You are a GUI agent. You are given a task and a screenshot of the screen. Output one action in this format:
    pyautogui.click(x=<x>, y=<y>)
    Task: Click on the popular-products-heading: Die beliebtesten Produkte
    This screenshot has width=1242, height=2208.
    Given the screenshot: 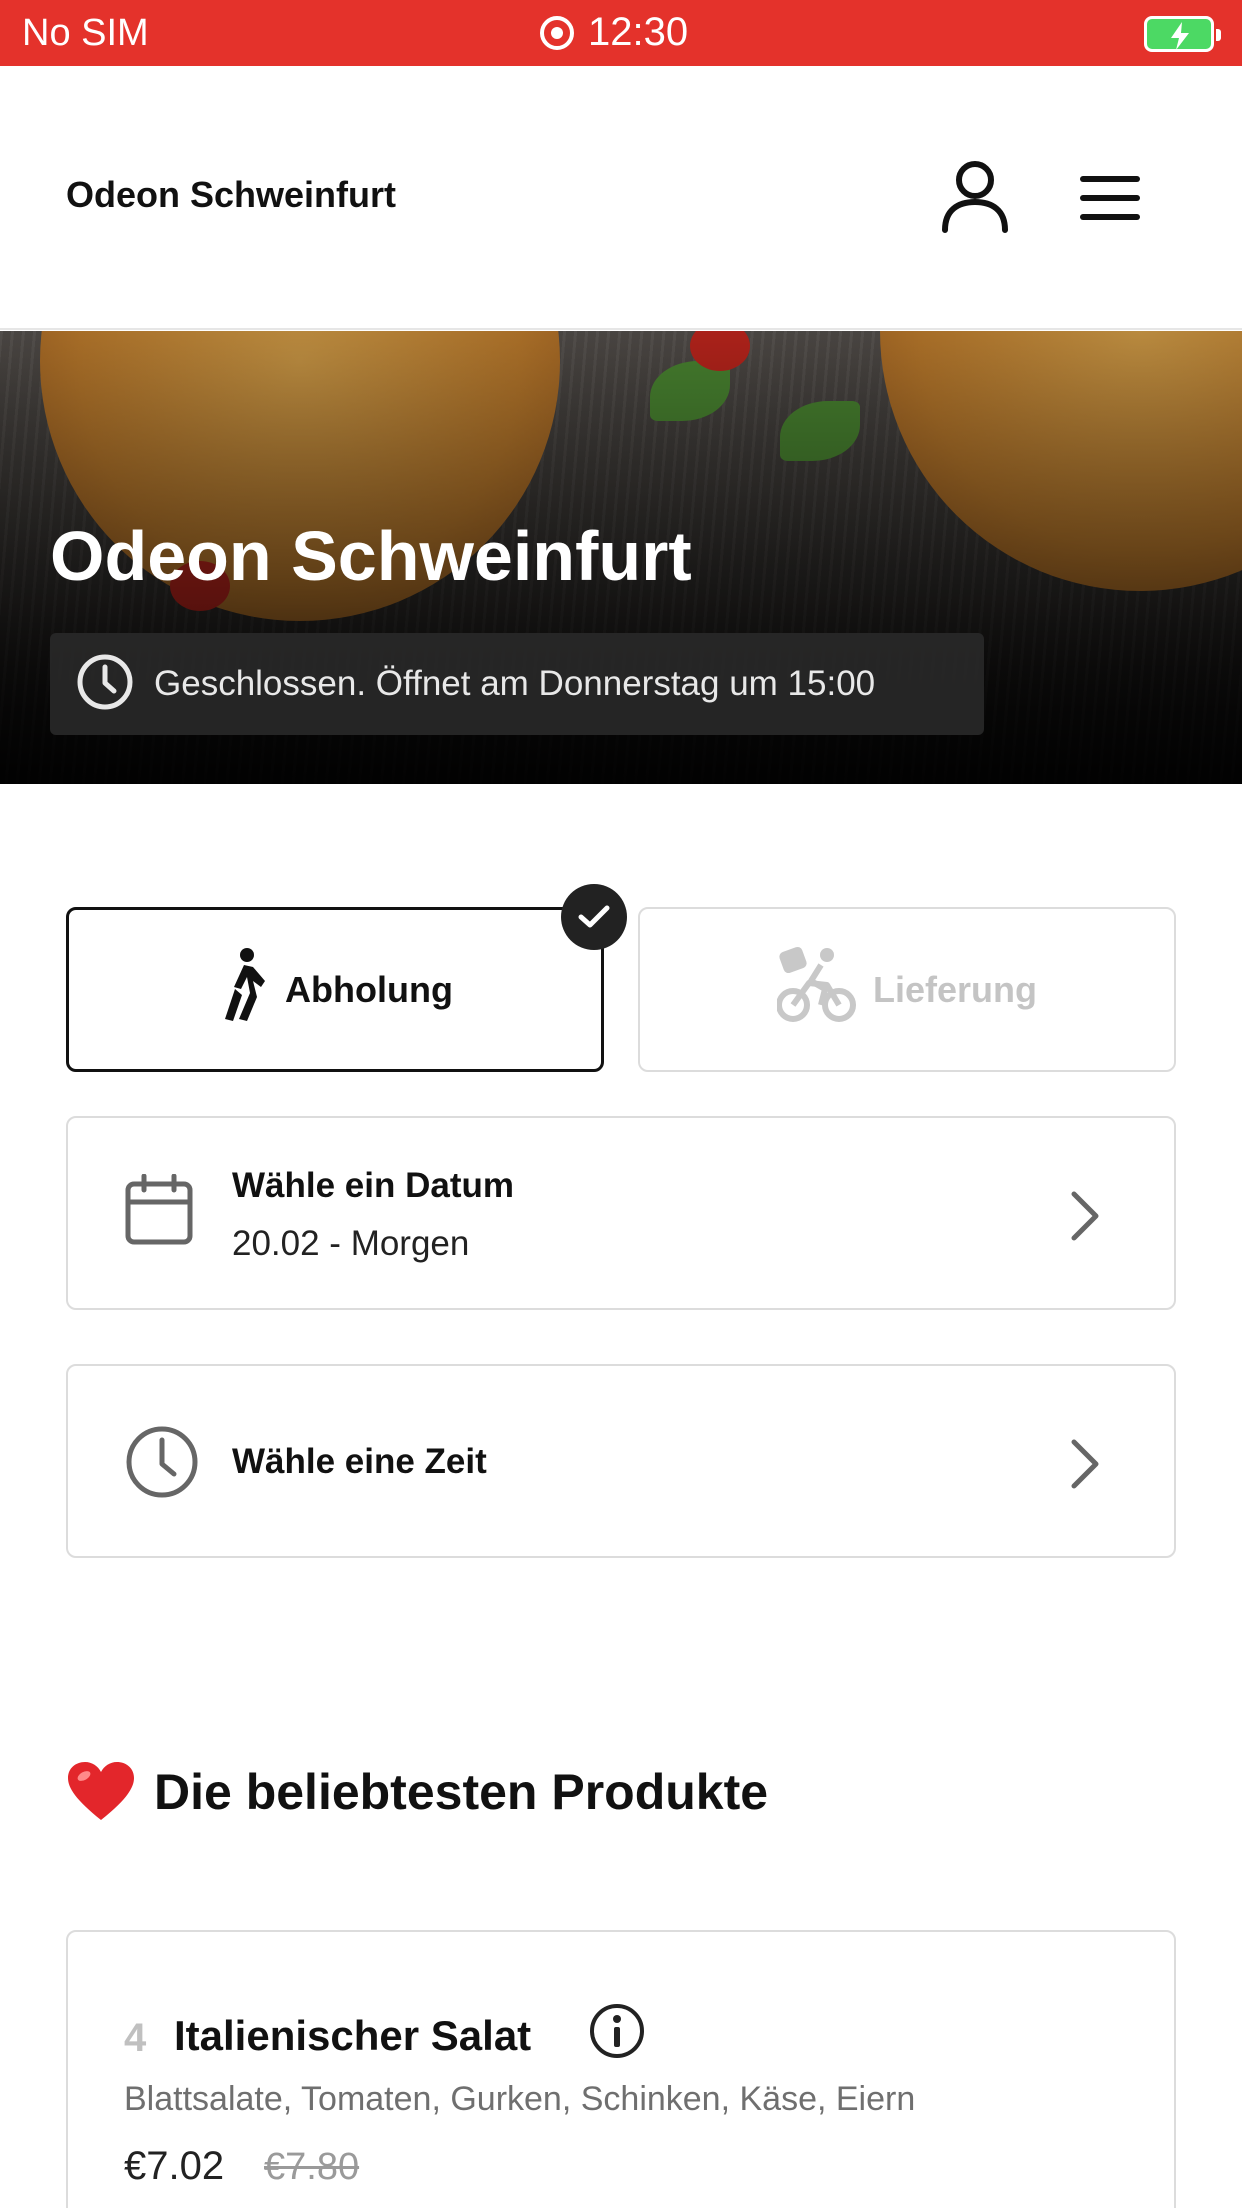 What is the action you would take?
    pyautogui.click(x=417, y=1792)
    